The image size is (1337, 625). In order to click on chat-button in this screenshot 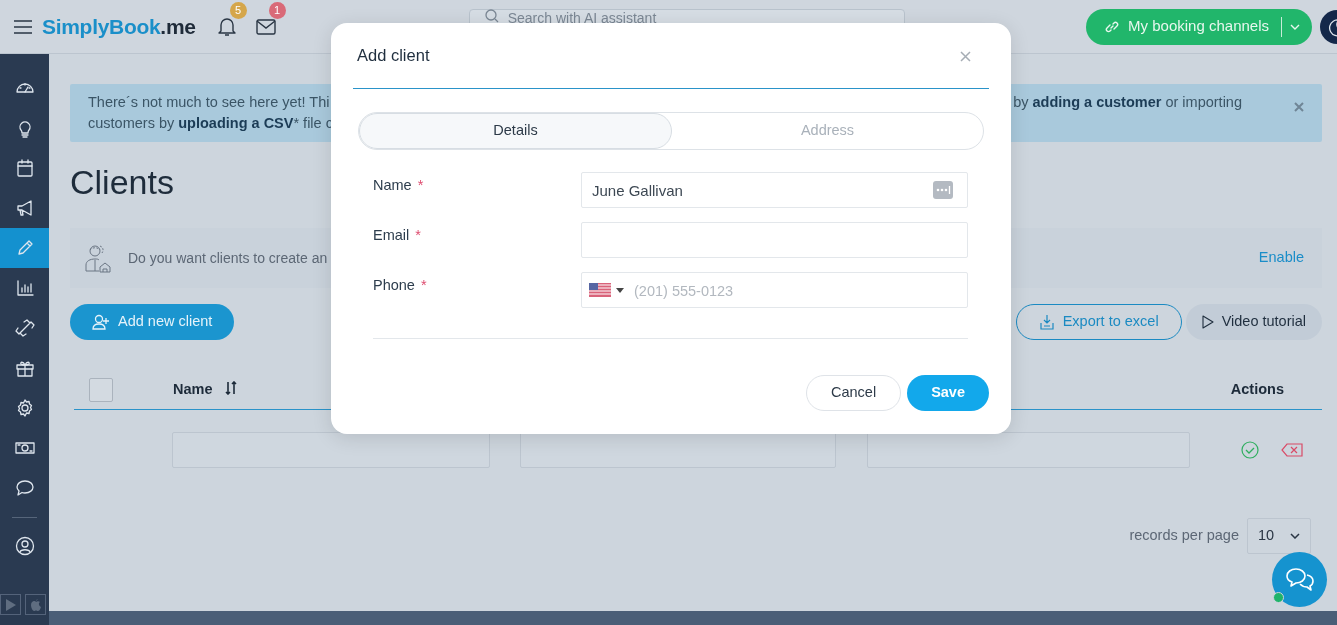, I will do `click(1299, 579)`.